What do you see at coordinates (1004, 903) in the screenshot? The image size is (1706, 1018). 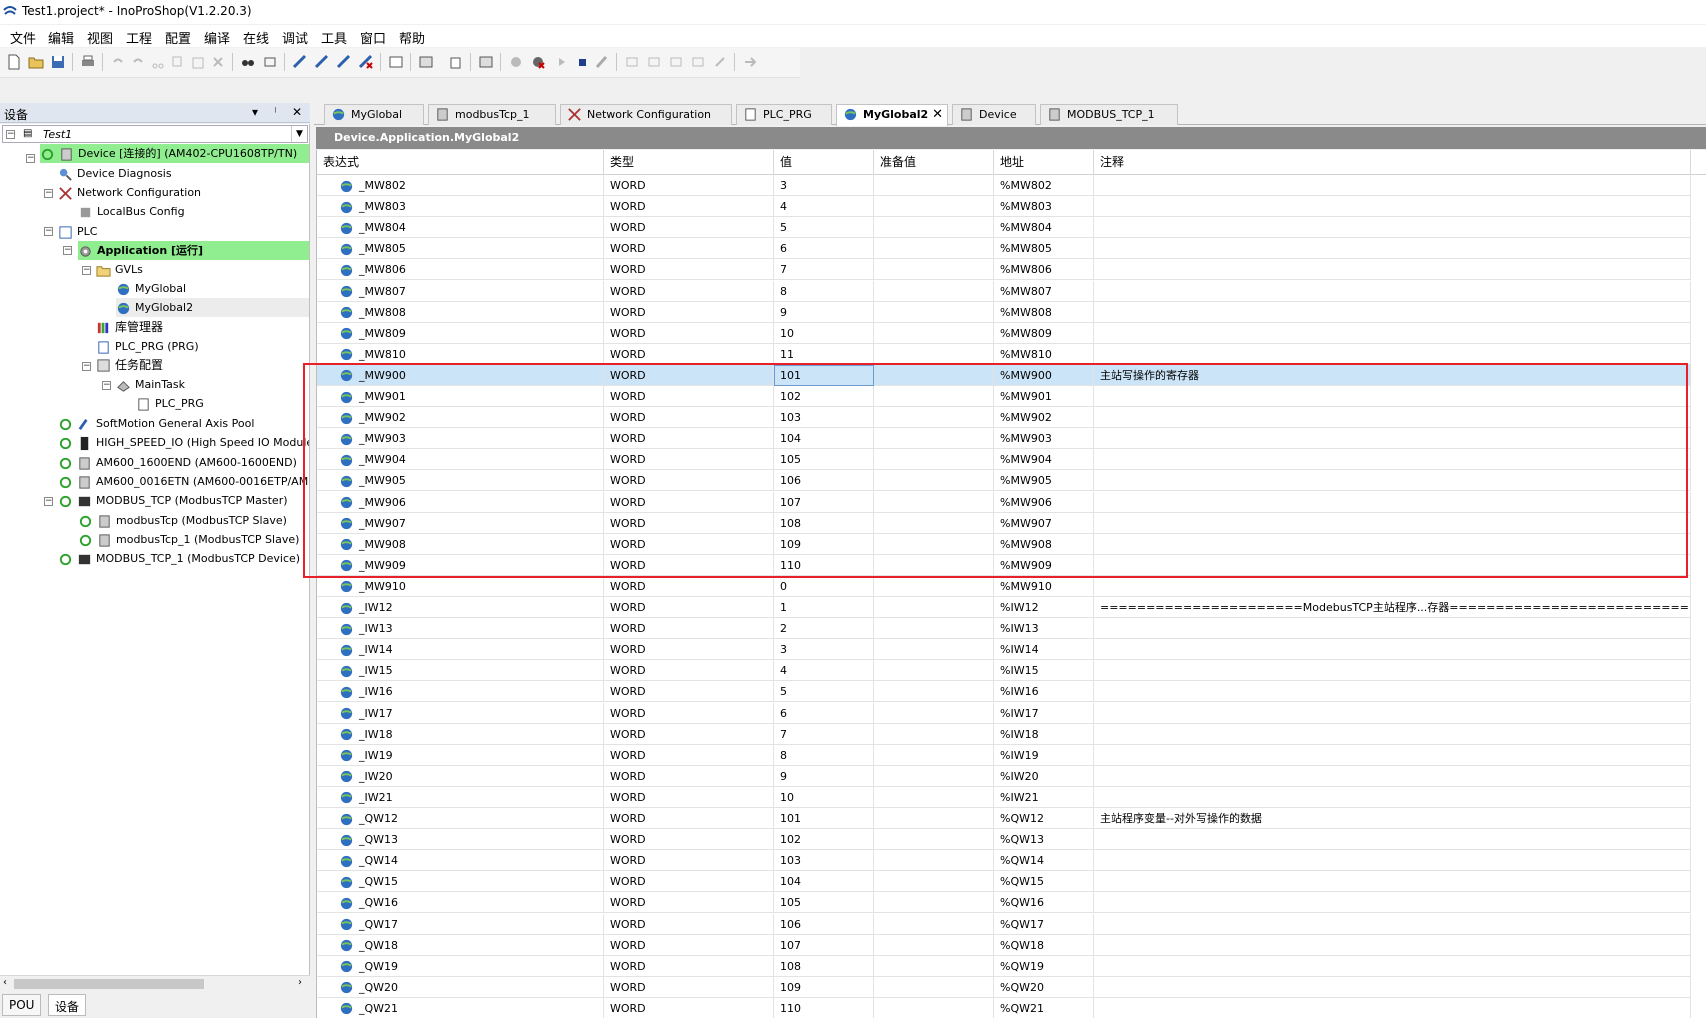 I see `table-row: _QW16 WORD 105 %QW16` at bounding box center [1004, 903].